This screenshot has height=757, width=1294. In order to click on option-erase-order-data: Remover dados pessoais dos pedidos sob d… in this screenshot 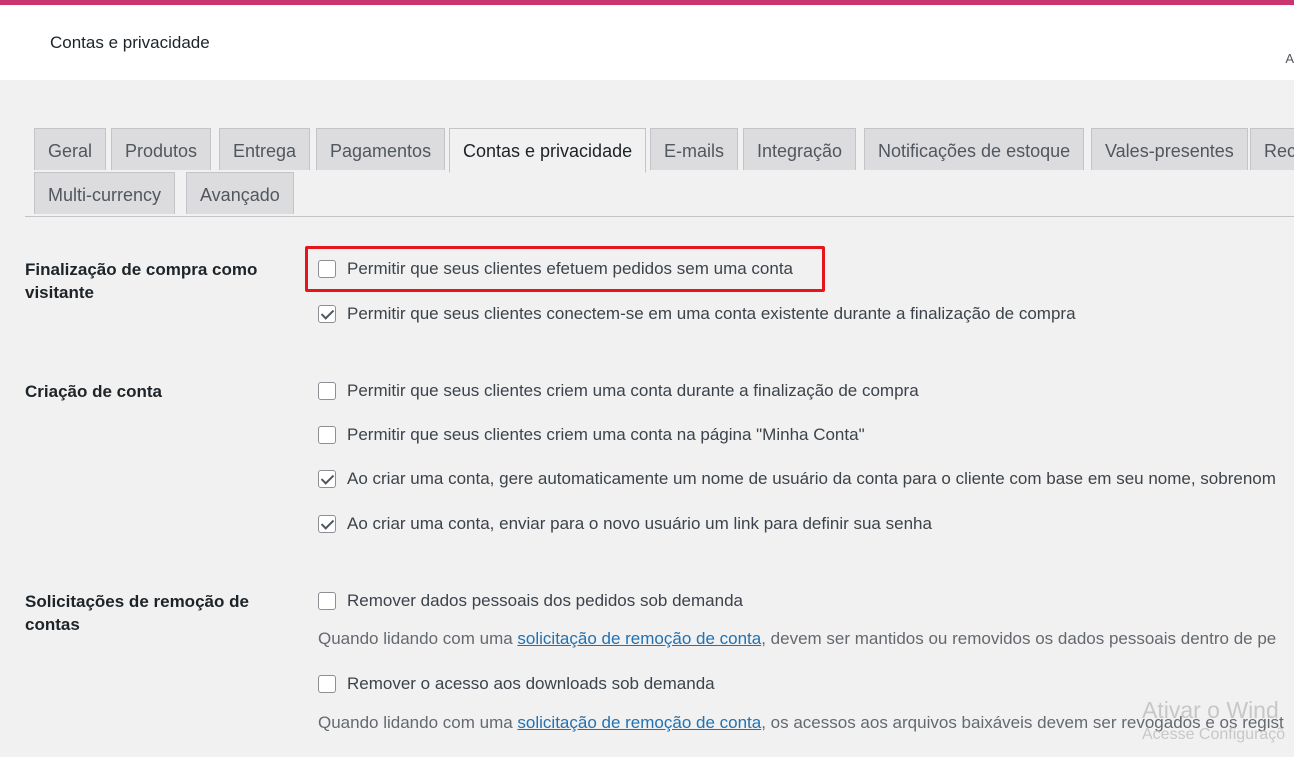, I will do `click(530, 601)`.